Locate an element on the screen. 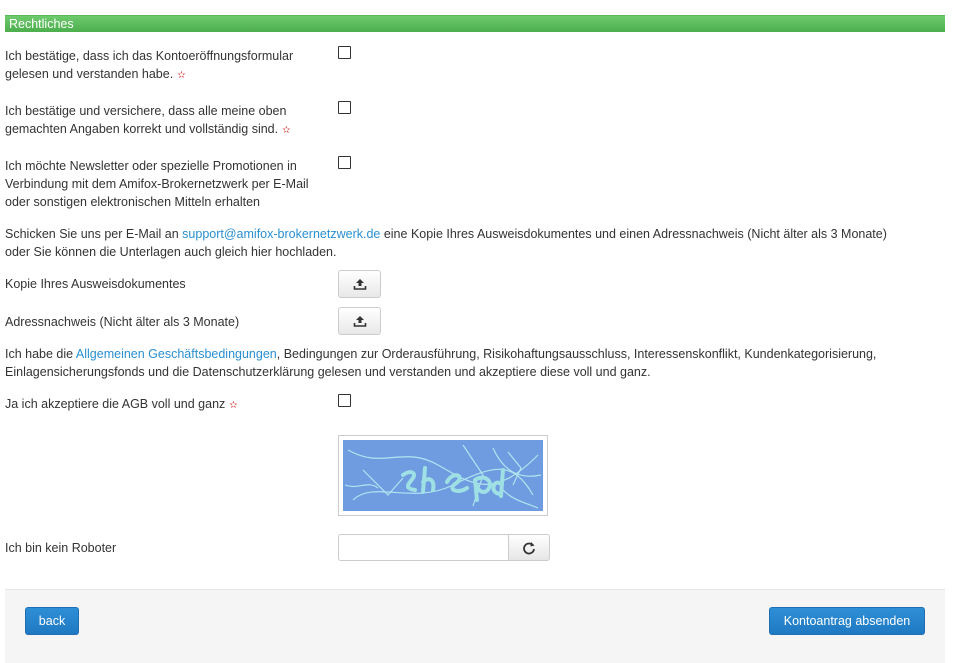 The height and width of the screenshot is (663, 953). captcha-label: Ich bin kein Roboter is located at coordinates (61, 548).